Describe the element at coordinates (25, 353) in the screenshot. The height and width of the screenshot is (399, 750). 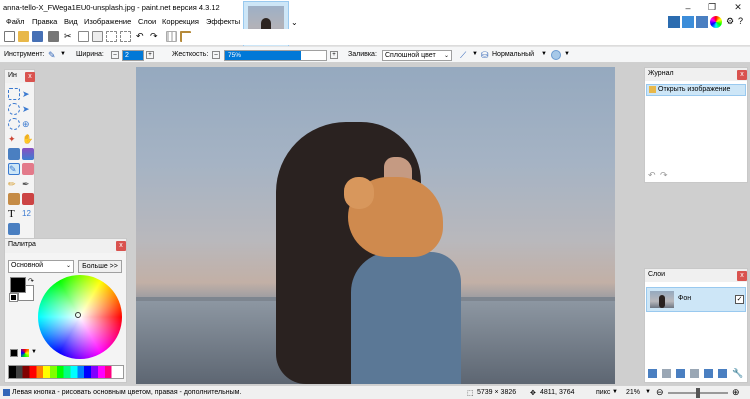
I see `palette-menu-icon` at that location.